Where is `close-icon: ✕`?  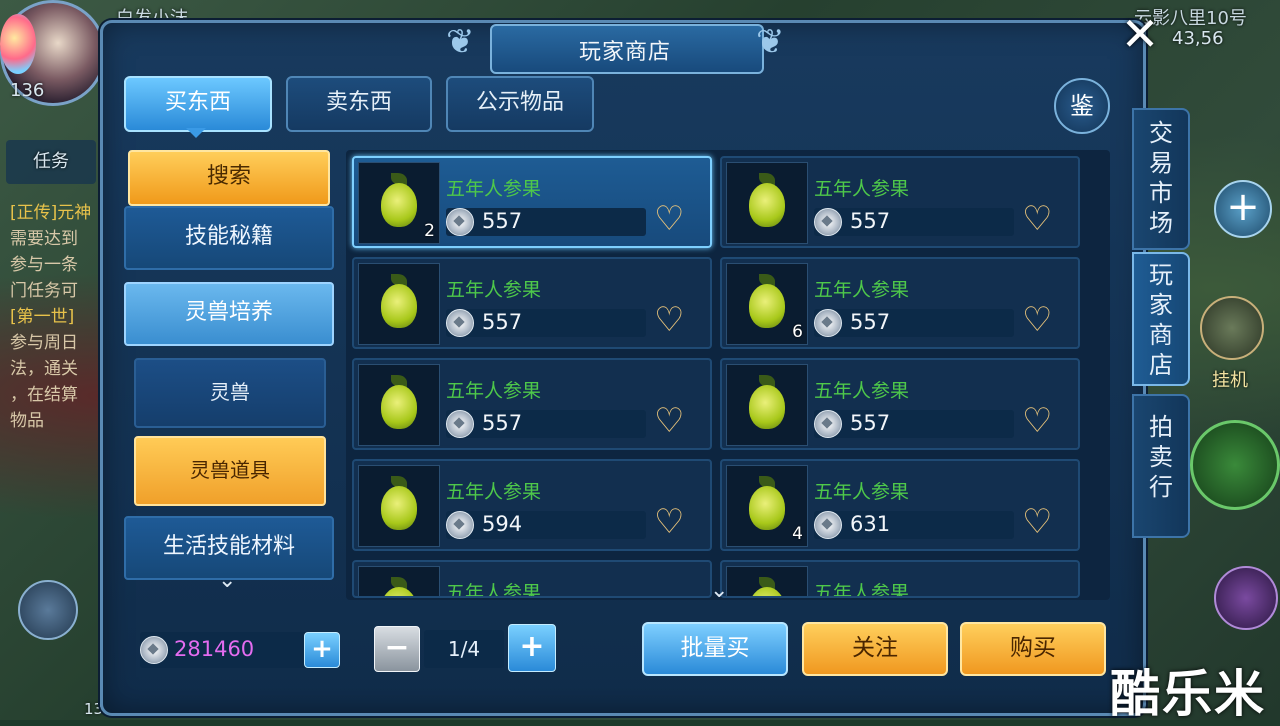 close-icon: ✕ is located at coordinates (1140, 34).